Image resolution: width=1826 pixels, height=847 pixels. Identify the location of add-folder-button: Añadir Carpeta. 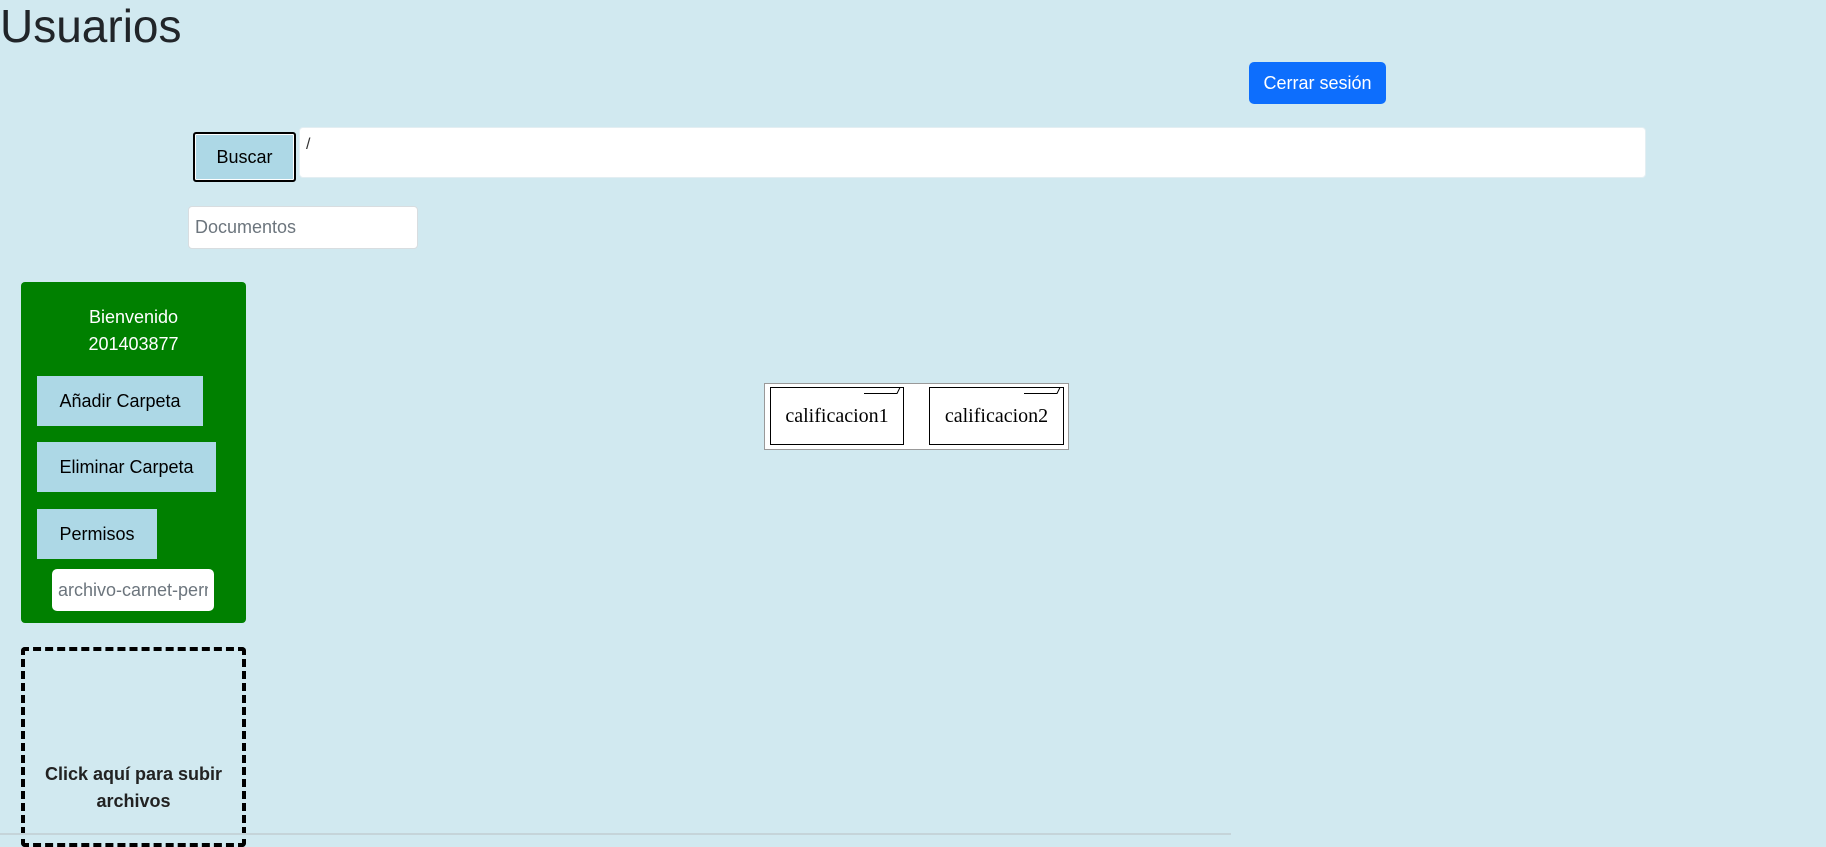
(120, 401).